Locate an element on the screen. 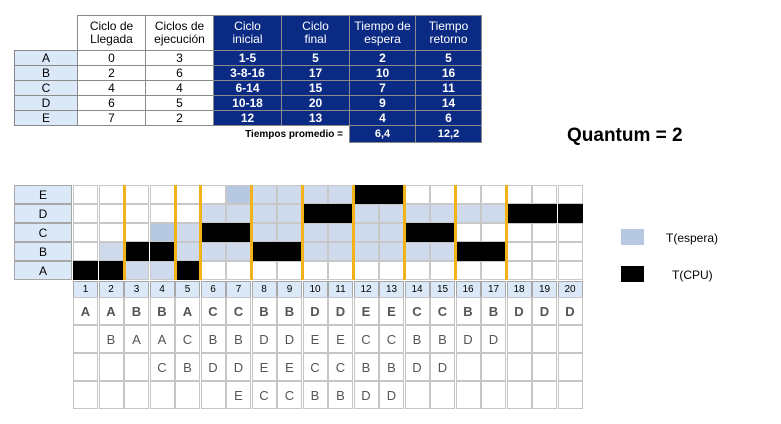 The height and width of the screenshot is (424, 781). table-row: D 6 5 10-18 20 9 14 is located at coordinates (248, 103).